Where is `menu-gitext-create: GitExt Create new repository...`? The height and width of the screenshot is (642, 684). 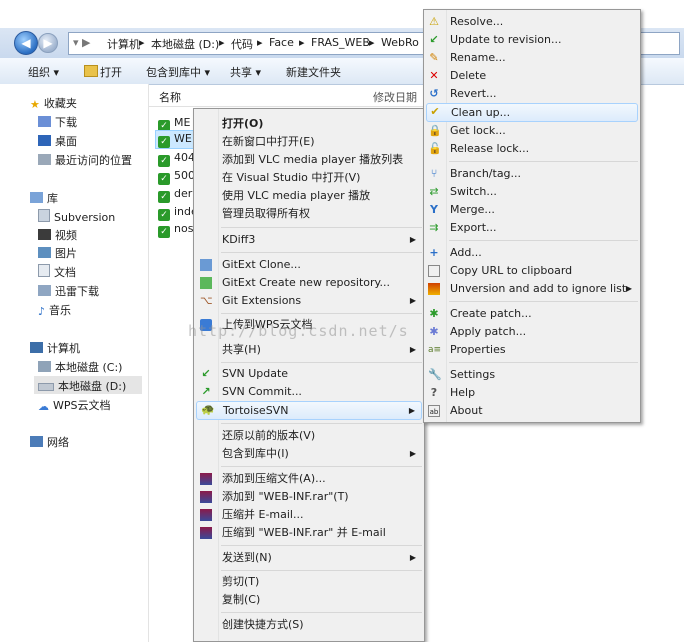
menu-gitext-create: GitExt Create new repository... is located at coordinates (309, 283).